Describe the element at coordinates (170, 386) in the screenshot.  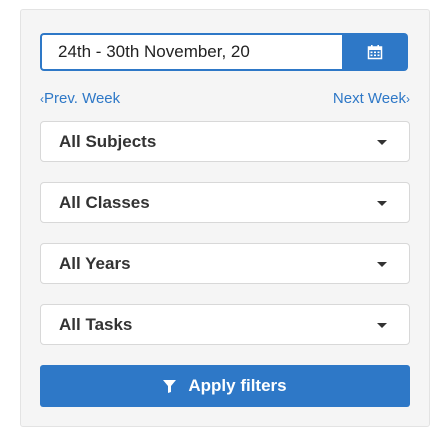
I see `filter-icon` at that location.